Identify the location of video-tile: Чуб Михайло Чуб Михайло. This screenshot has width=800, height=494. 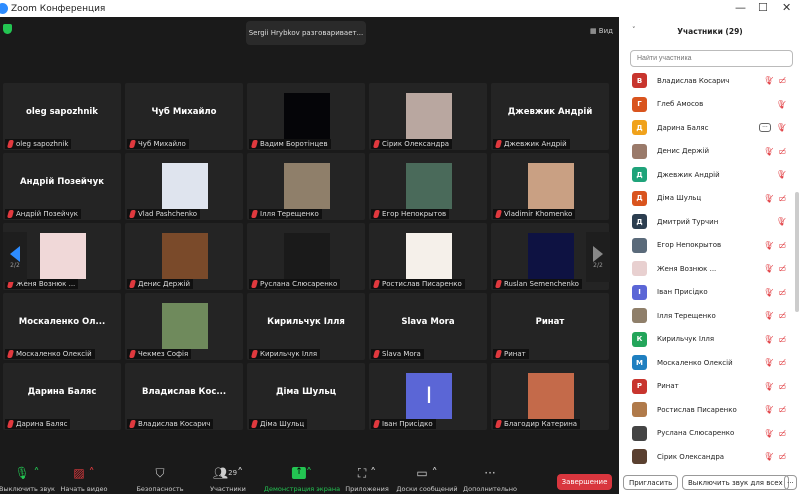
(184, 116).